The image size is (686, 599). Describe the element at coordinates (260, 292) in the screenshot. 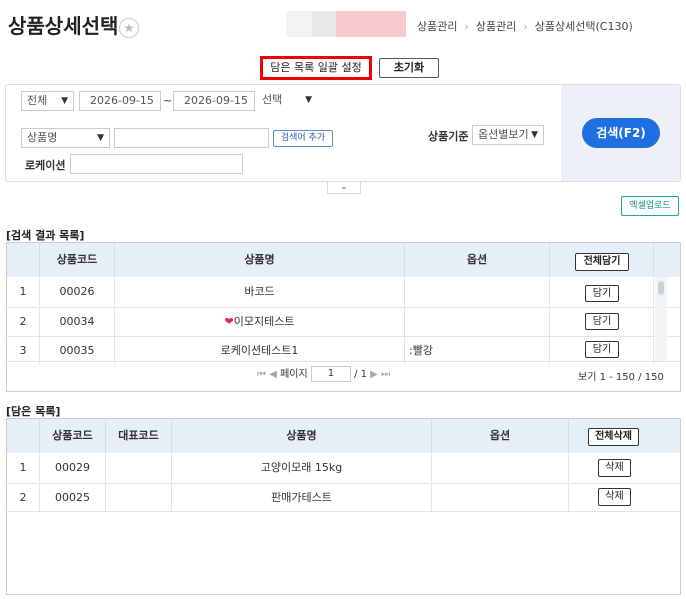

I see `product-name: 바코드` at that location.